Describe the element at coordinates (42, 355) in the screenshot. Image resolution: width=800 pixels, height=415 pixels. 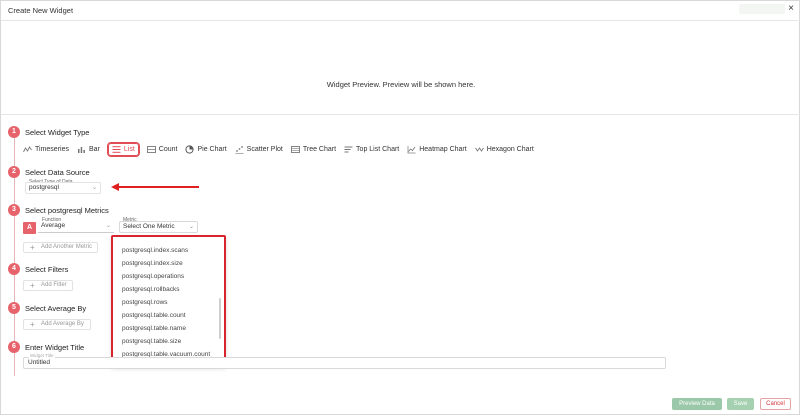
I see `widget-title-label: Widget Title` at that location.